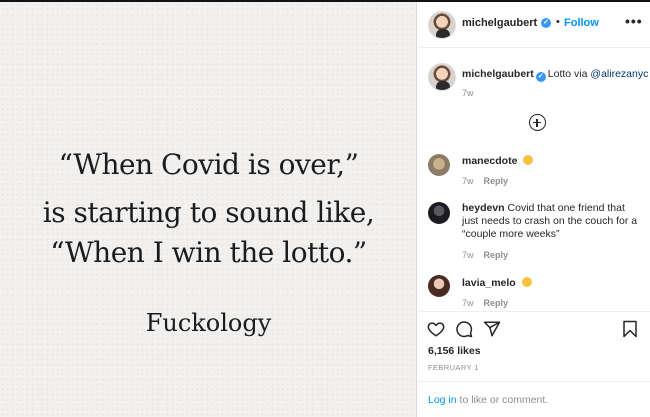 The width and height of the screenshot is (650, 417). Describe the element at coordinates (442, 77) in the screenshot. I see `caption-avatar` at that location.